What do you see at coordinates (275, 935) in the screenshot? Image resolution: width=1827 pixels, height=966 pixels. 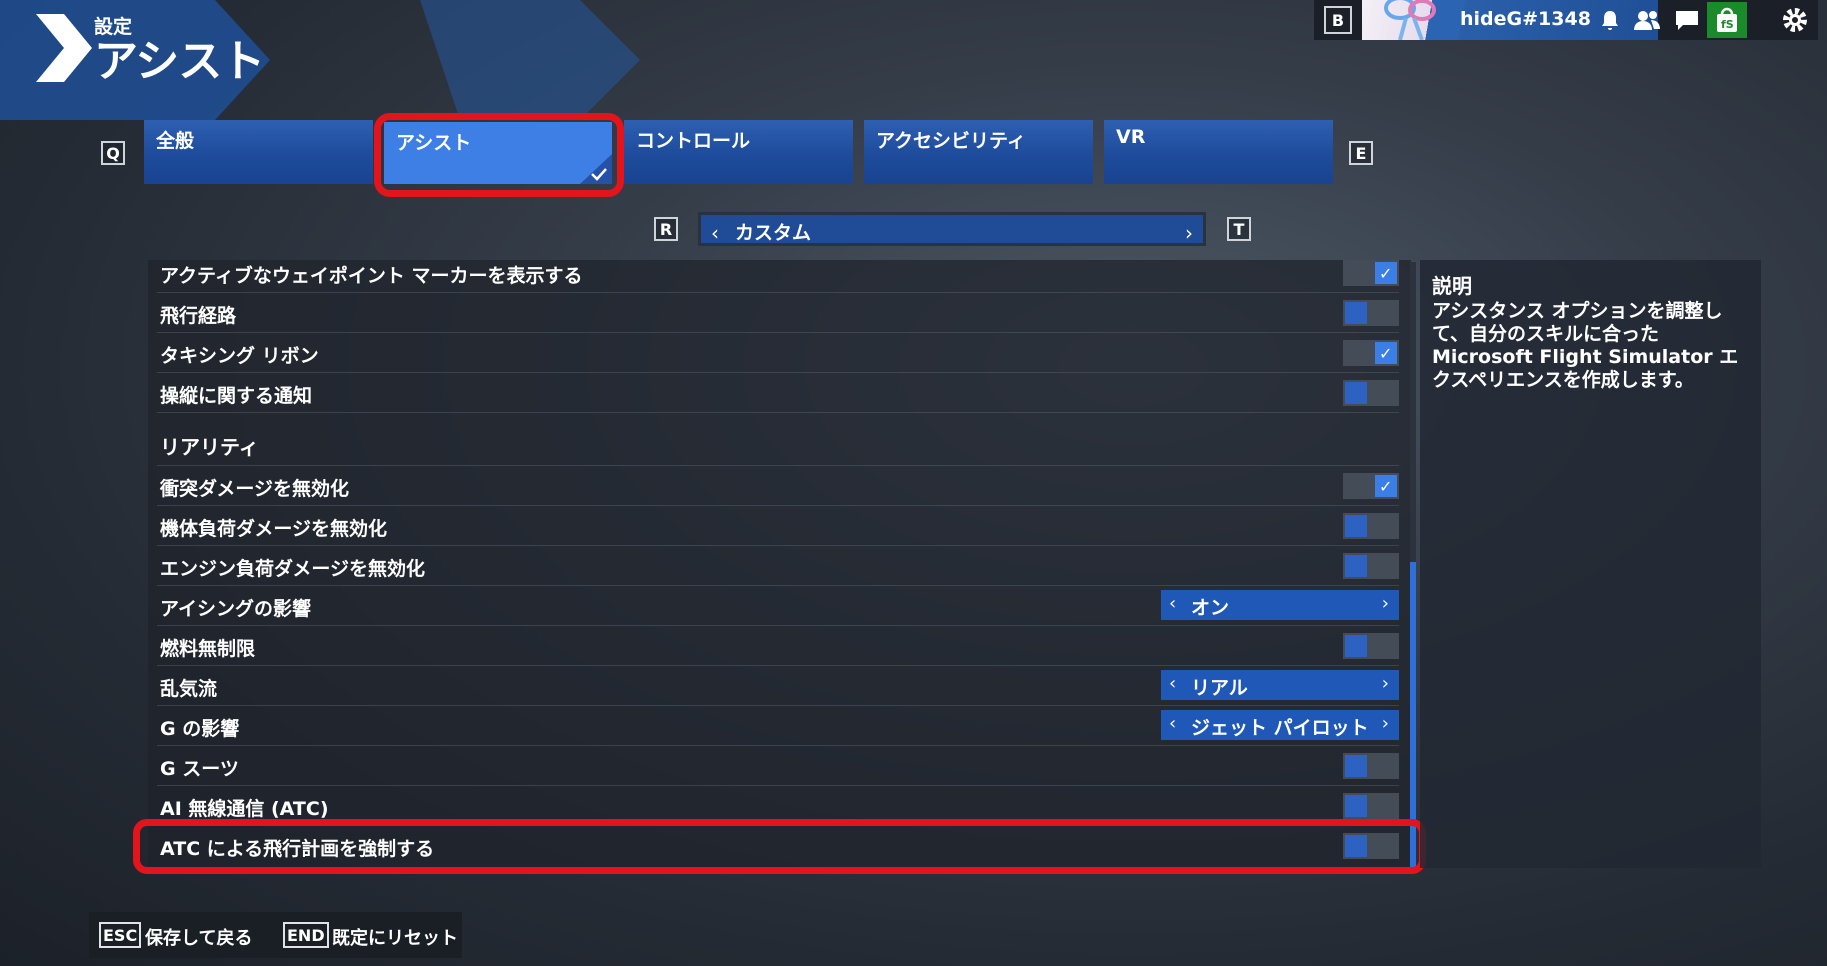 I see `footer-bar: ESC 保存して戻る END 既定にリセット` at bounding box center [275, 935].